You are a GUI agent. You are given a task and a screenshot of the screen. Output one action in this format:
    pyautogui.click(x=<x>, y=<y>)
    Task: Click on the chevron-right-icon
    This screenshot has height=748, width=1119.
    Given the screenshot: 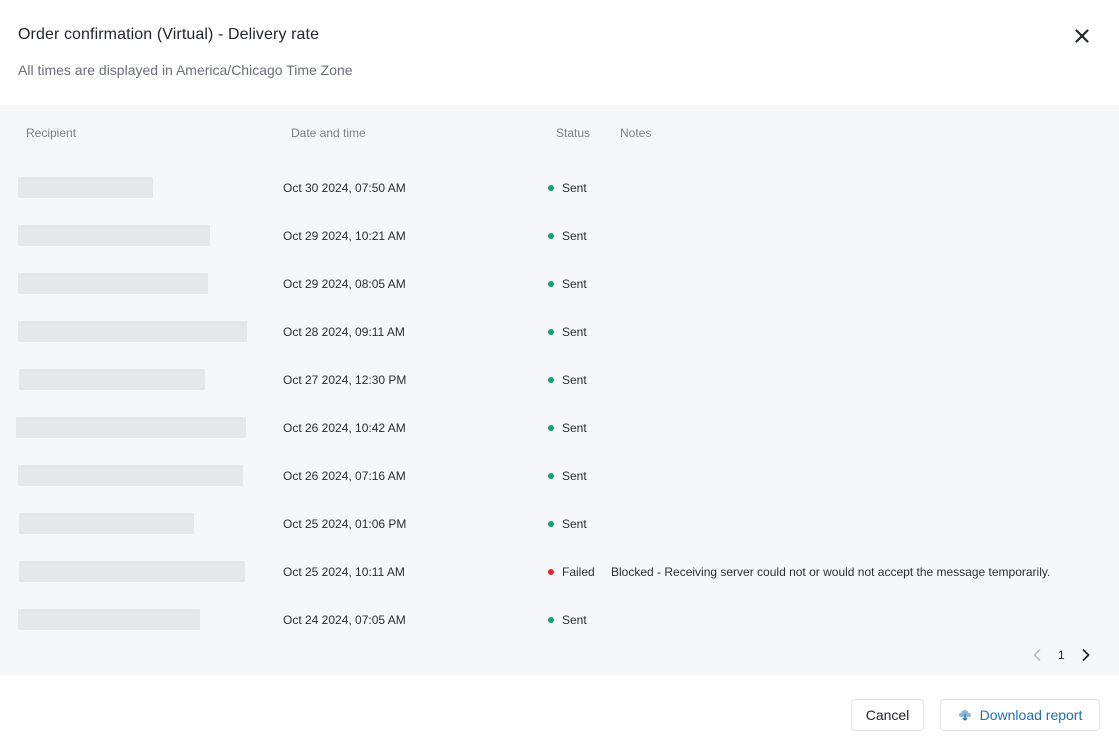 What is the action you would take?
    pyautogui.click(x=1086, y=655)
    